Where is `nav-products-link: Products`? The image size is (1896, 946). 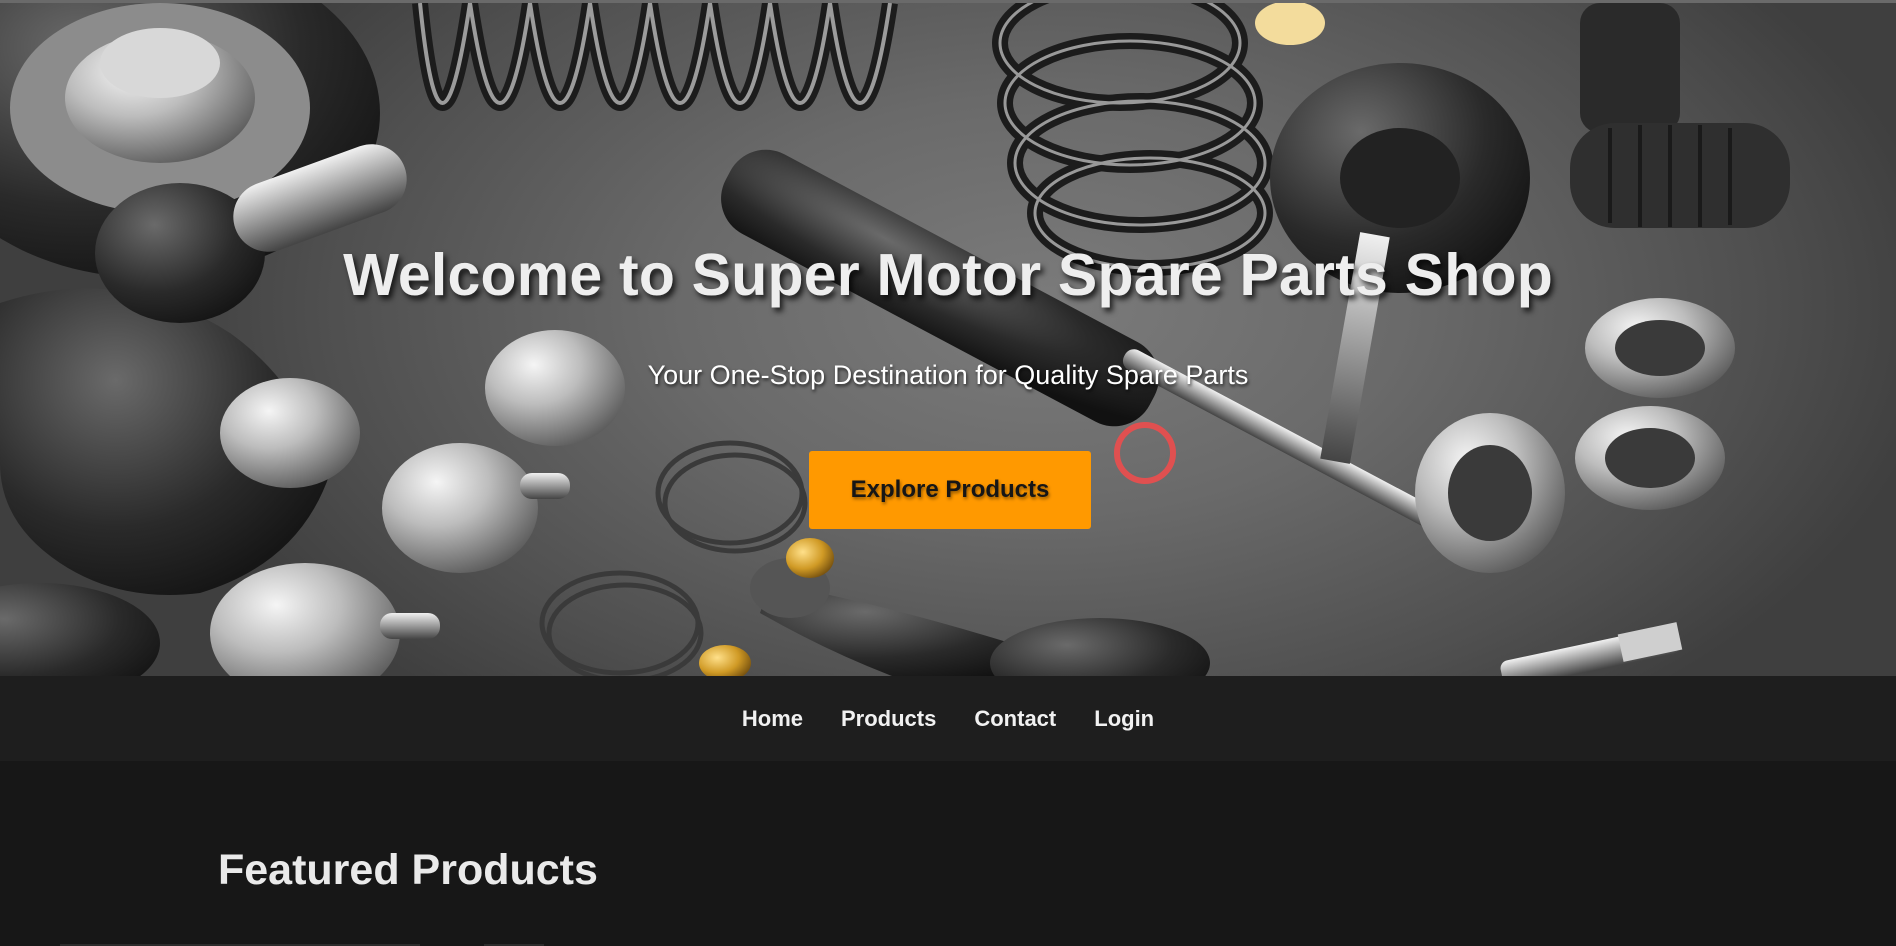
nav-products-link: Products is located at coordinates (888, 718).